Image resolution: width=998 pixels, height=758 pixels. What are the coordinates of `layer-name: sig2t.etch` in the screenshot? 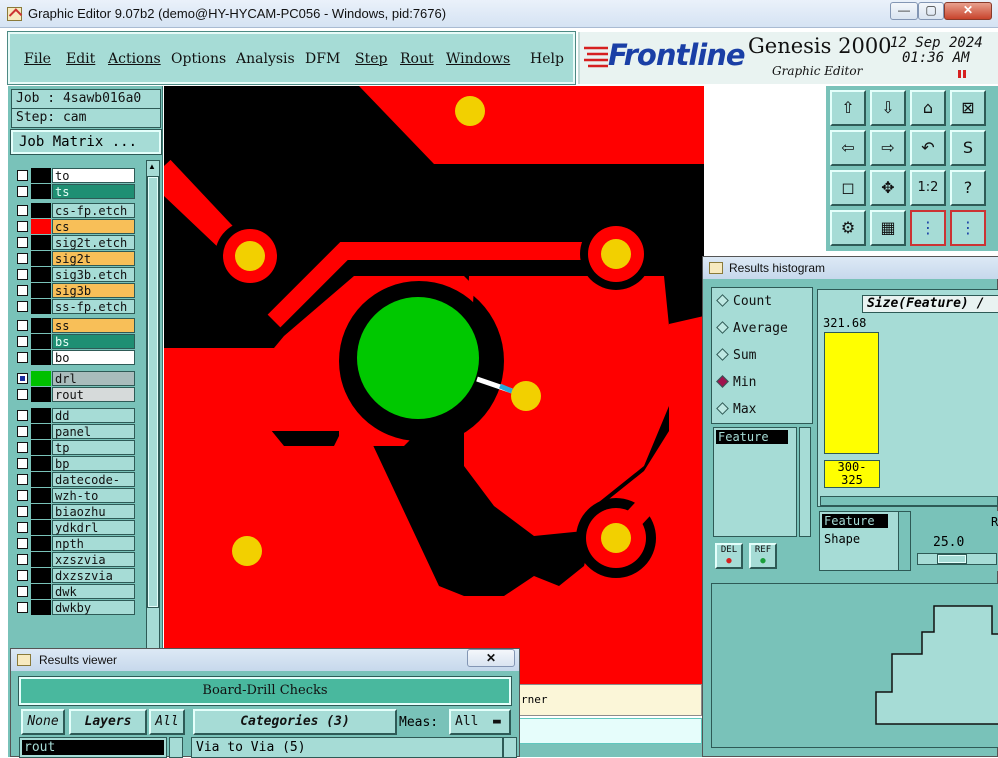 It's located at (93, 242).